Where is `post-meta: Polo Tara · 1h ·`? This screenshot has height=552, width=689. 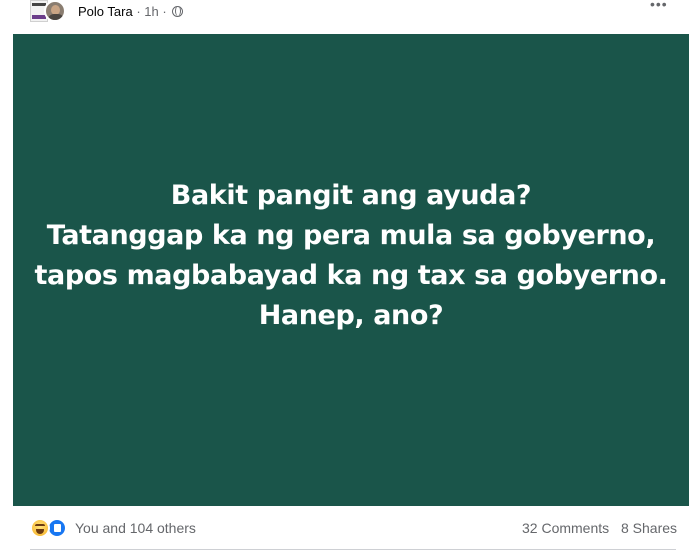
post-meta: Polo Tara · 1h · is located at coordinates (131, 12).